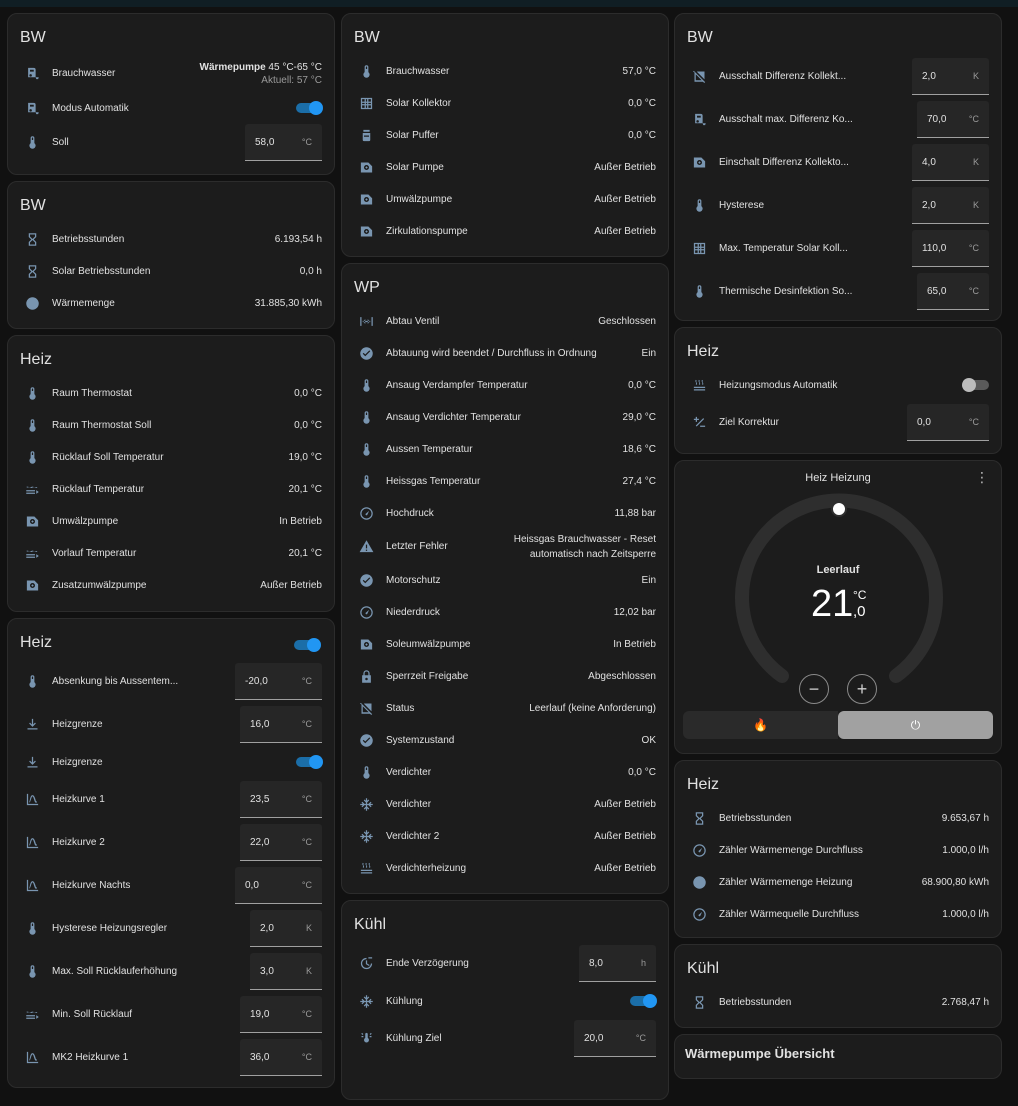  What do you see at coordinates (283, 142) in the screenshot?
I see `soll-input: 58,0 °C` at bounding box center [283, 142].